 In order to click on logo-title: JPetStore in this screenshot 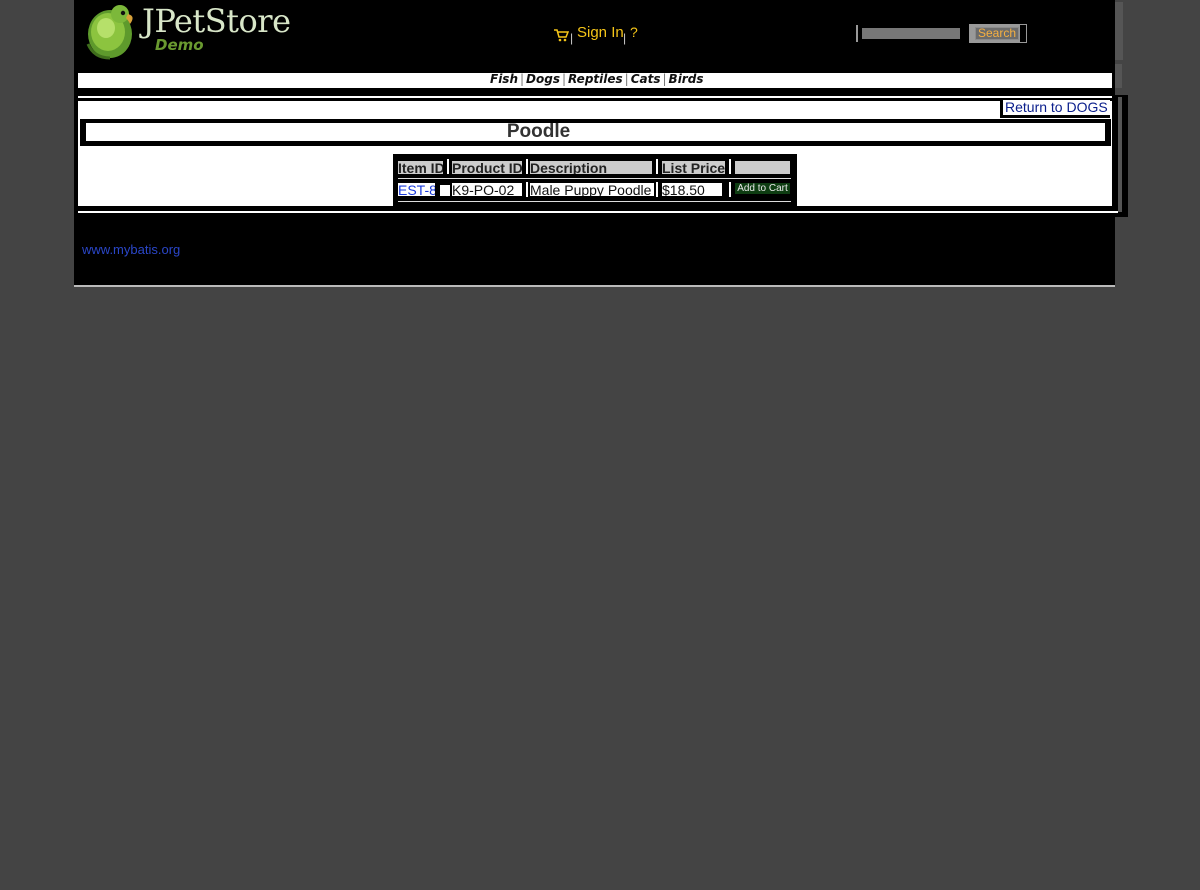, I will do `click(216, 21)`.